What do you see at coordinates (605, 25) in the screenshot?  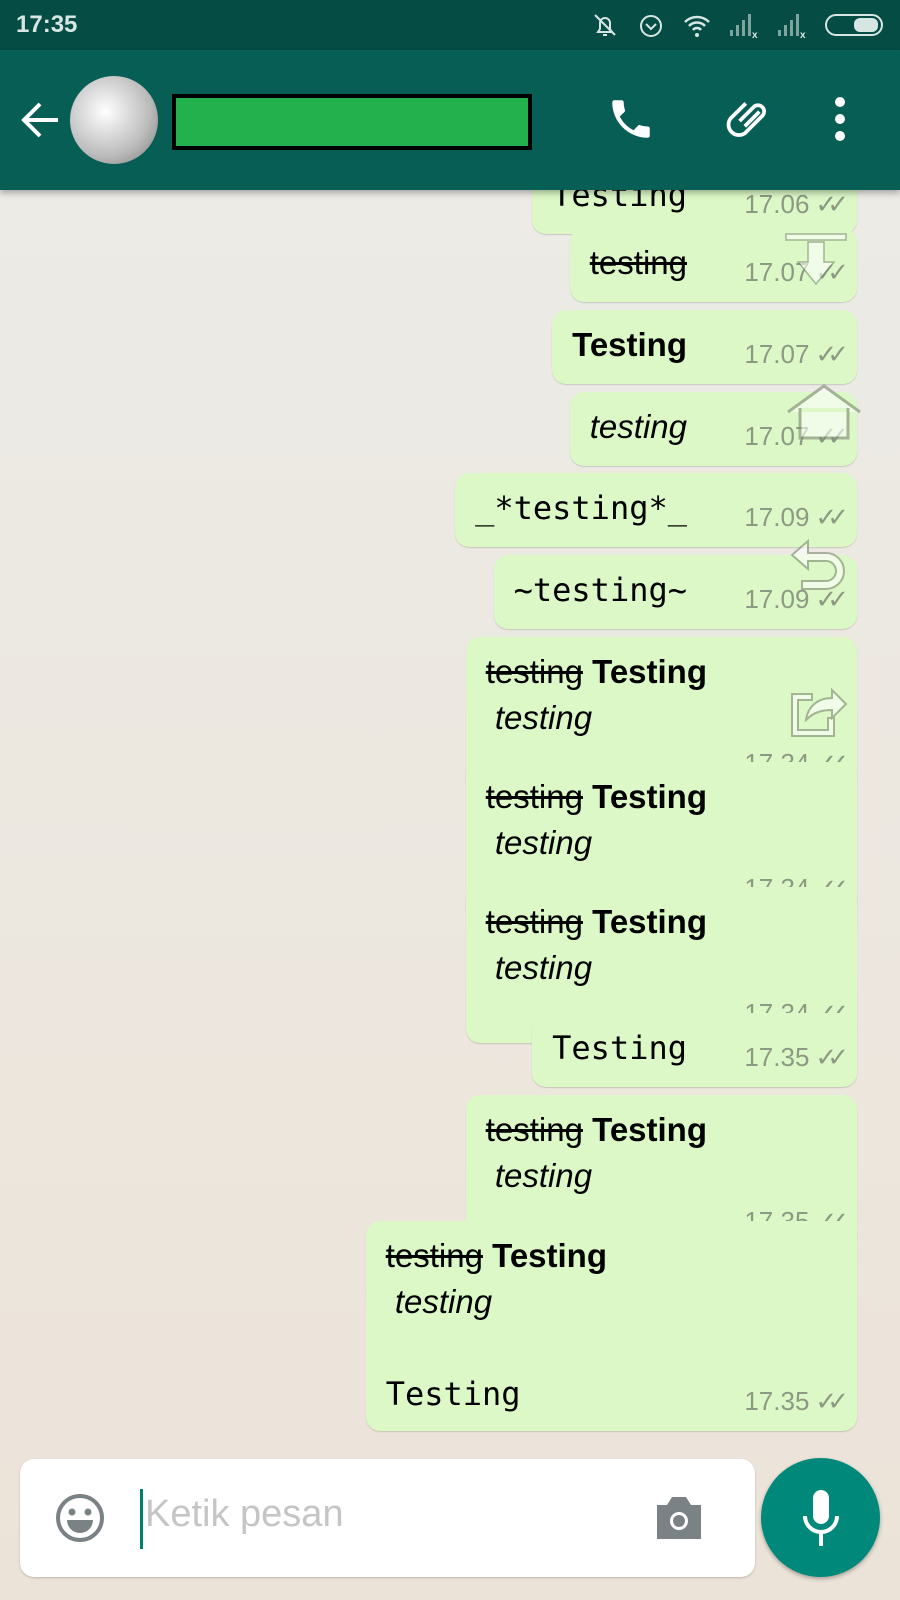 I see `mute-icon` at bounding box center [605, 25].